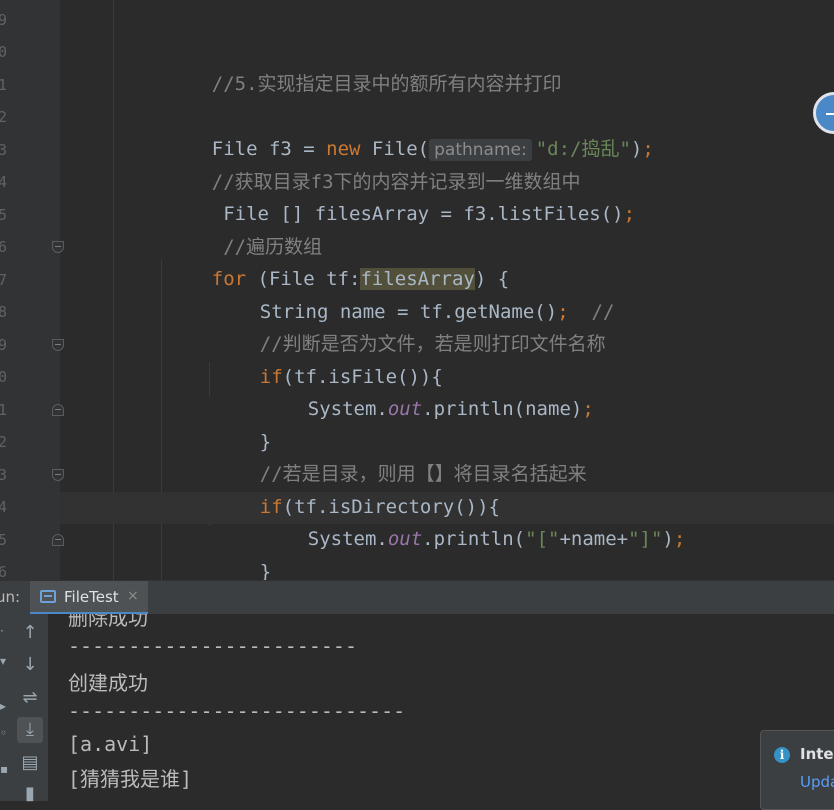 Image resolution: width=834 pixels, height=810 pixels. Describe the element at coordinates (30, 794) in the screenshot. I see `trash-icon: ▮` at that location.